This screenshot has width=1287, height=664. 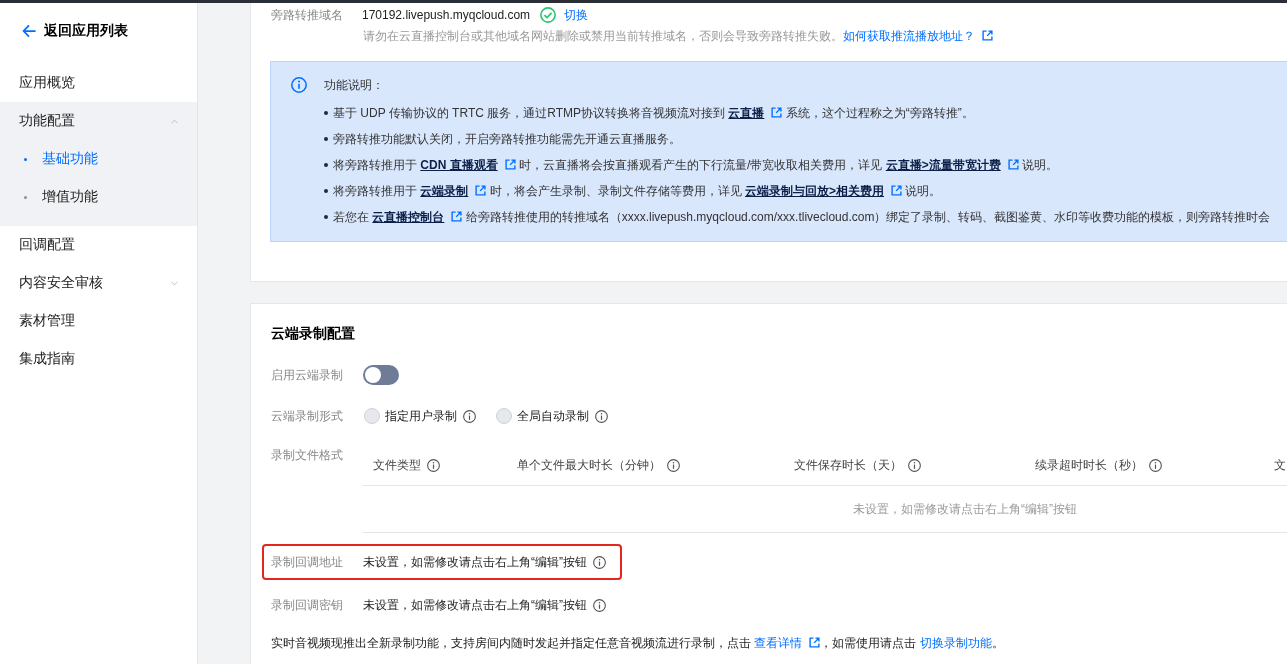 I want to click on menu-item: 集成指南, so click(x=98, y=359).